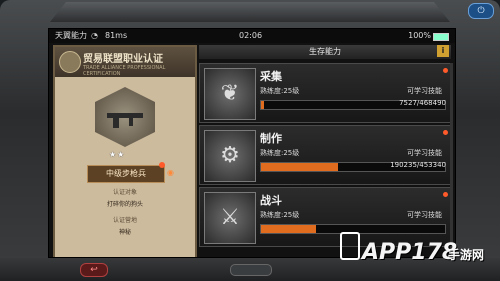  I want to click on skill-name: 采集, so click(271, 76).